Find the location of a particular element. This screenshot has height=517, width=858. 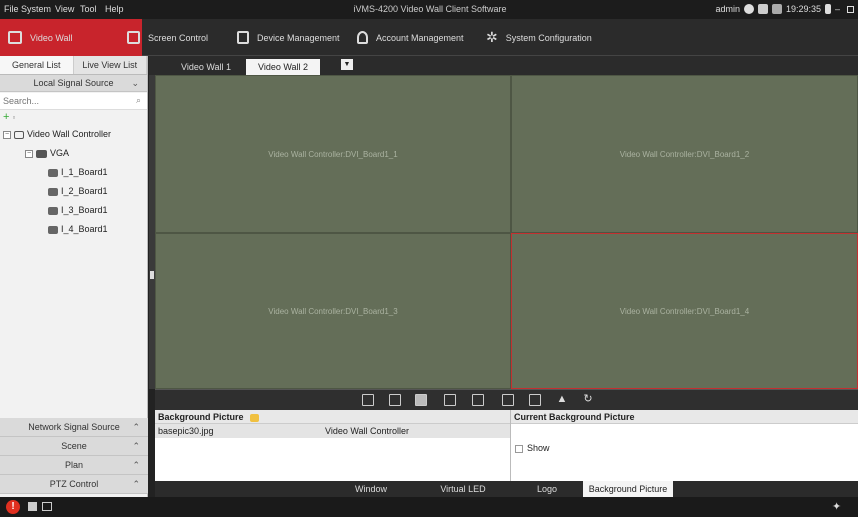

tab-window: Window is located at coordinates (371, 489).